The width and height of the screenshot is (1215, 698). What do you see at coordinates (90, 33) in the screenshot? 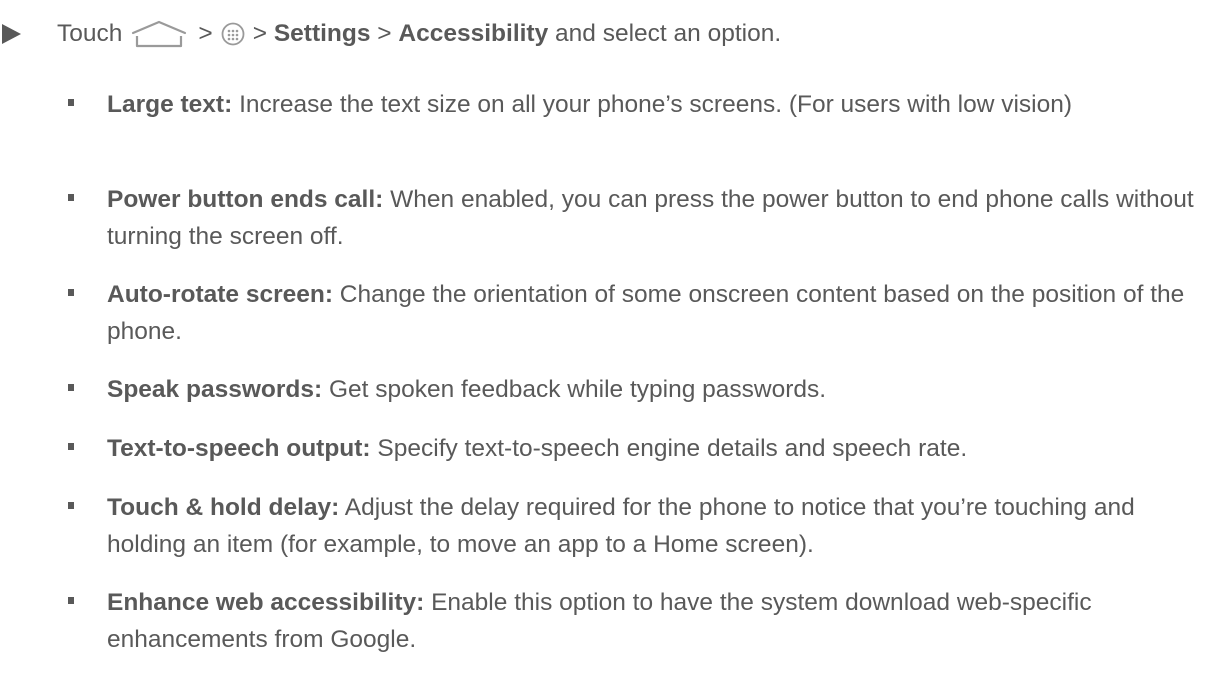
I see `touch-text: Touch` at bounding box center [90, 33].